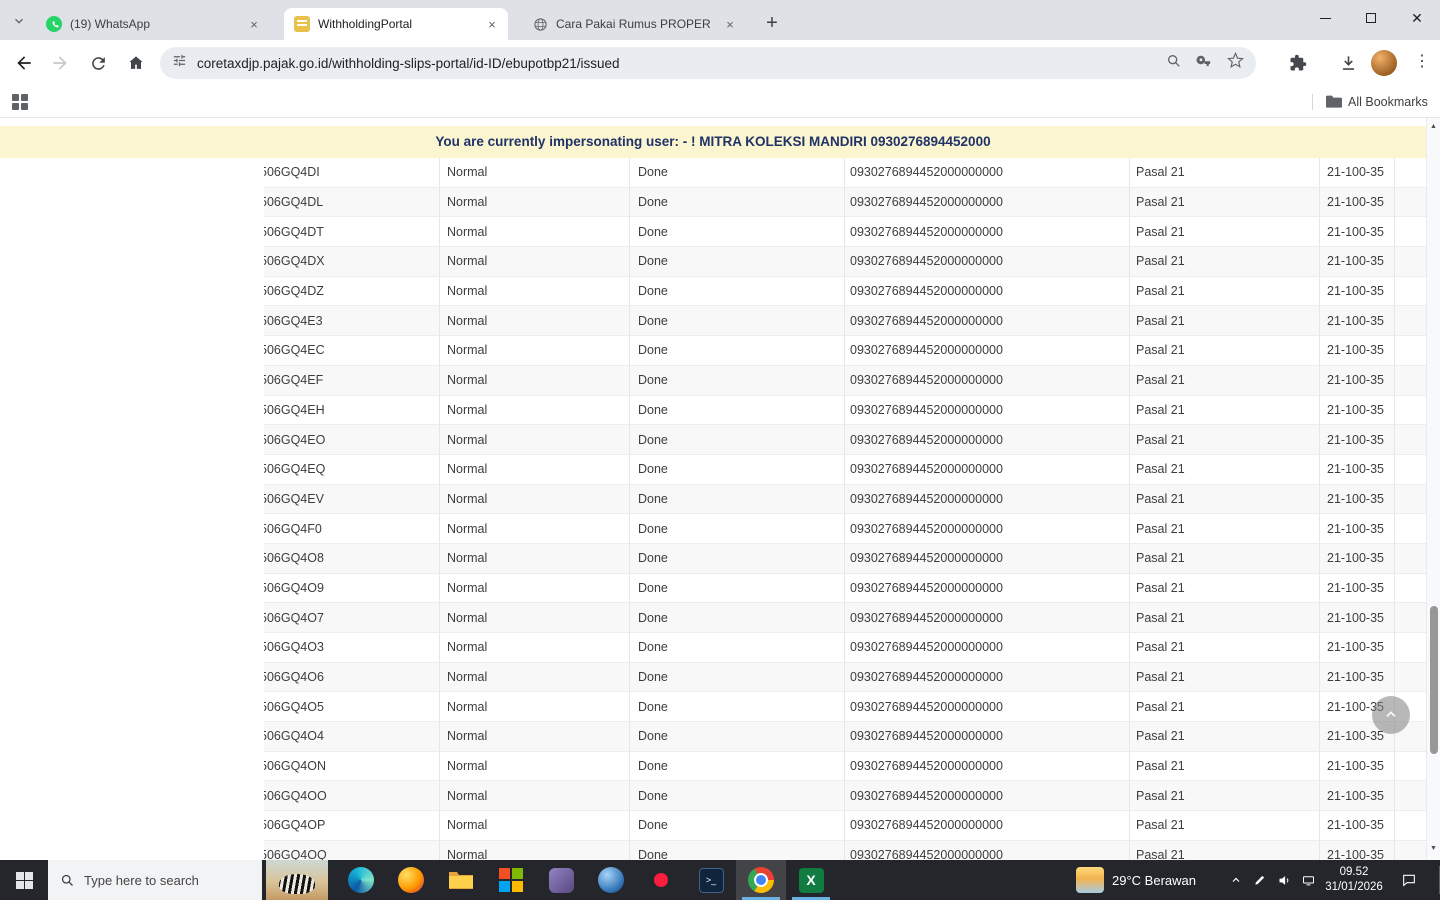 The height and width of the screenshot is (900, 1440). Describe the element at coordinates (1433, 489) in the screenshot. I see `page-scrollbar: ▲ ▼` at that location.